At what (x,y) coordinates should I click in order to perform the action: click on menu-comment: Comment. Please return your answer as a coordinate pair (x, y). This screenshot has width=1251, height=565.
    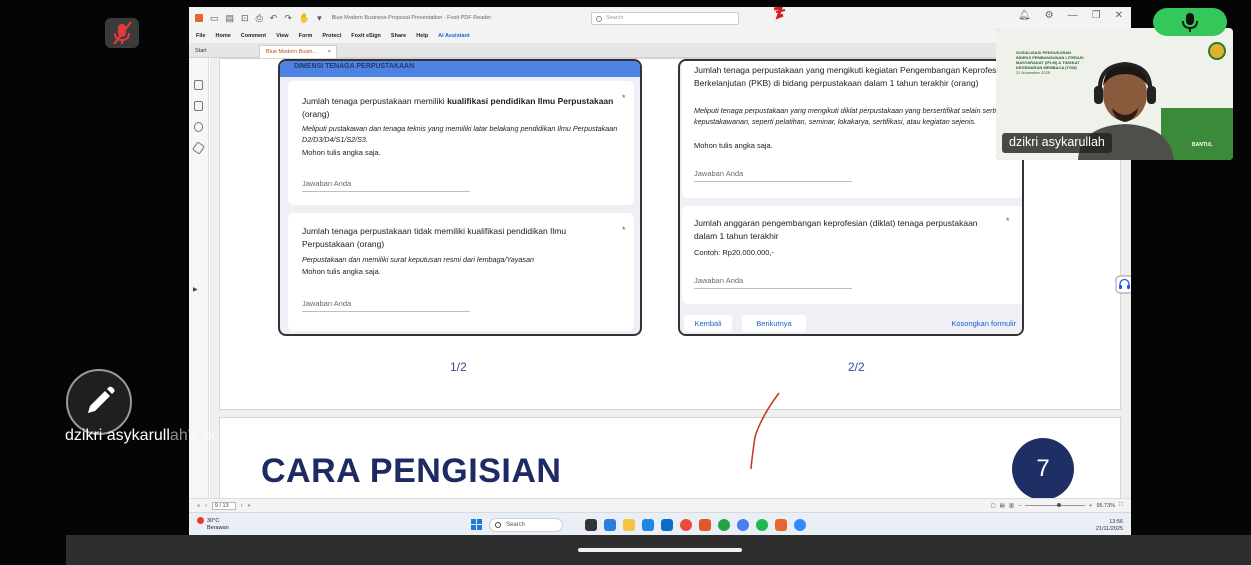
    Looking at the image, I should click on (253, 36).